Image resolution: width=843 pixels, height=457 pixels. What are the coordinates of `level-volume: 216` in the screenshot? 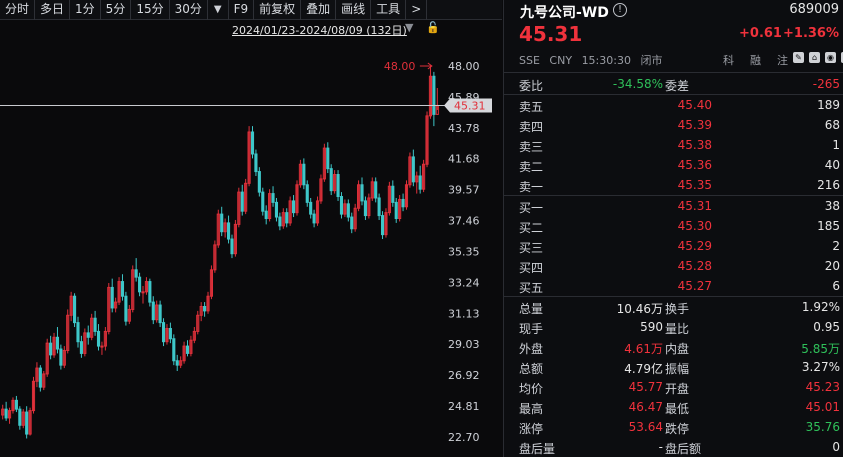 It's located at (828, 185).